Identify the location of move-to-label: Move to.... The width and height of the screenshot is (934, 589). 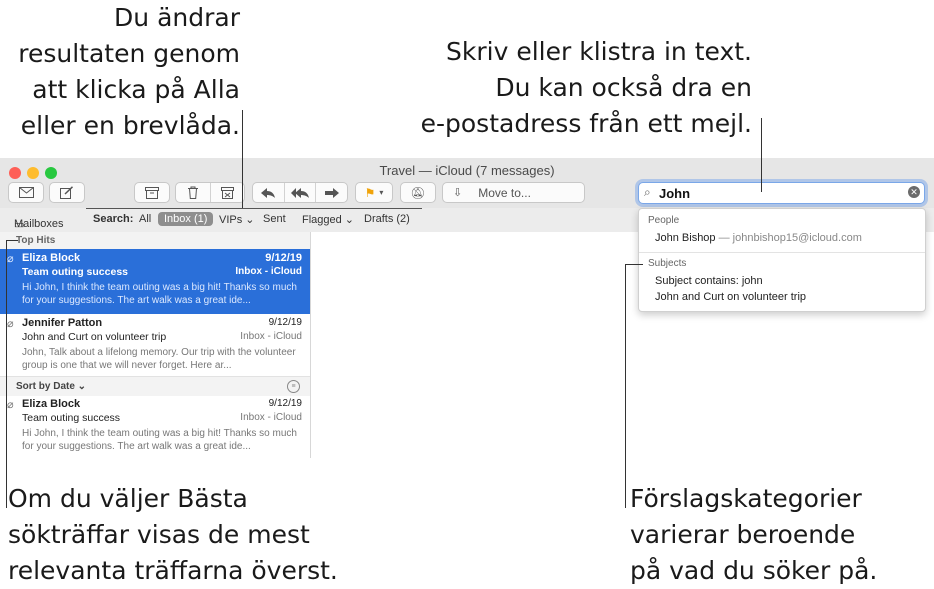
(504, 192).